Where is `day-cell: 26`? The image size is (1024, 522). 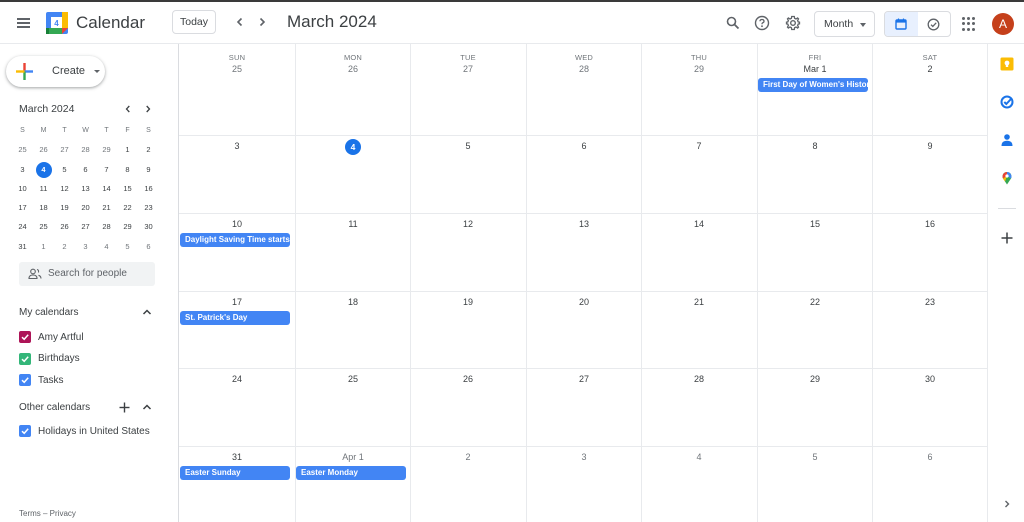 day-cell: 26 is located at coordinates (468, 407).